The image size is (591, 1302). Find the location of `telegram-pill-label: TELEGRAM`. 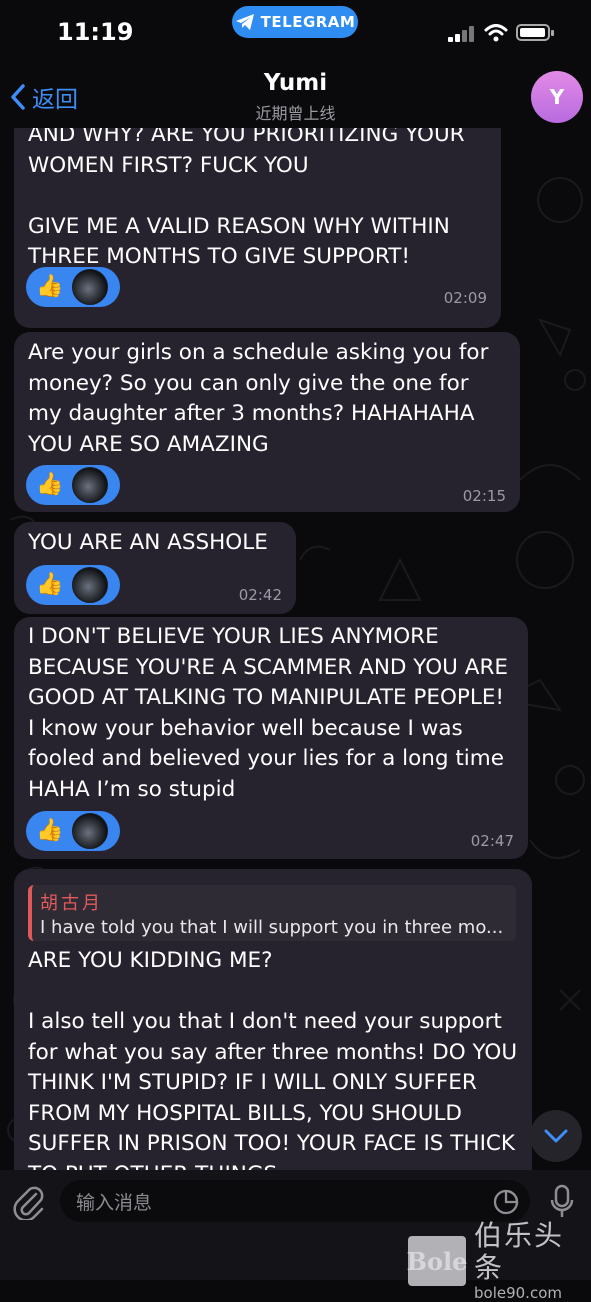

telegram-pill-label: TELEGRAM is located at coordinates (308, 22).